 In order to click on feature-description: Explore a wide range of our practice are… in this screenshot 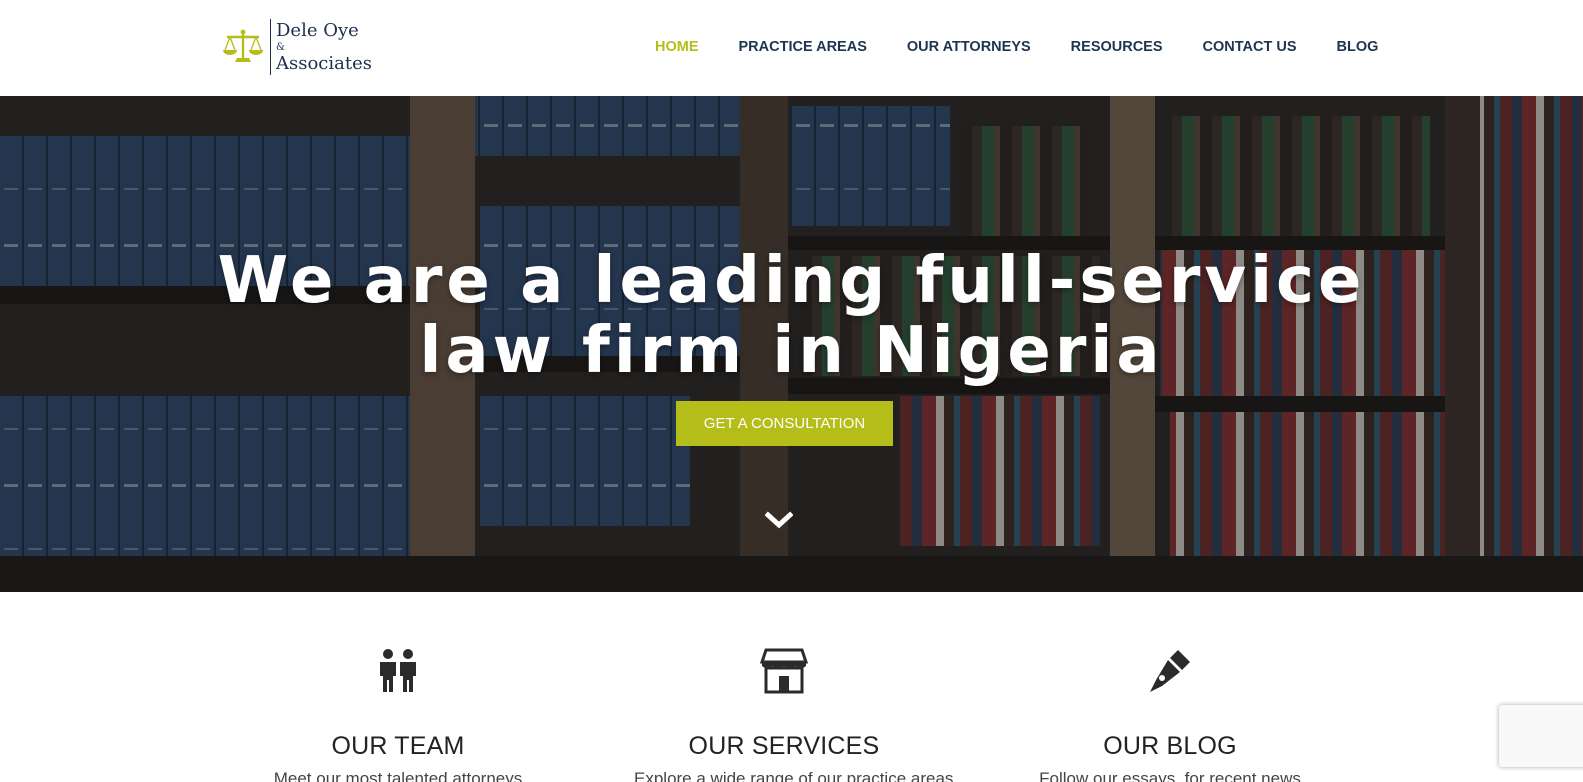, I will do `click(794, 775)`.